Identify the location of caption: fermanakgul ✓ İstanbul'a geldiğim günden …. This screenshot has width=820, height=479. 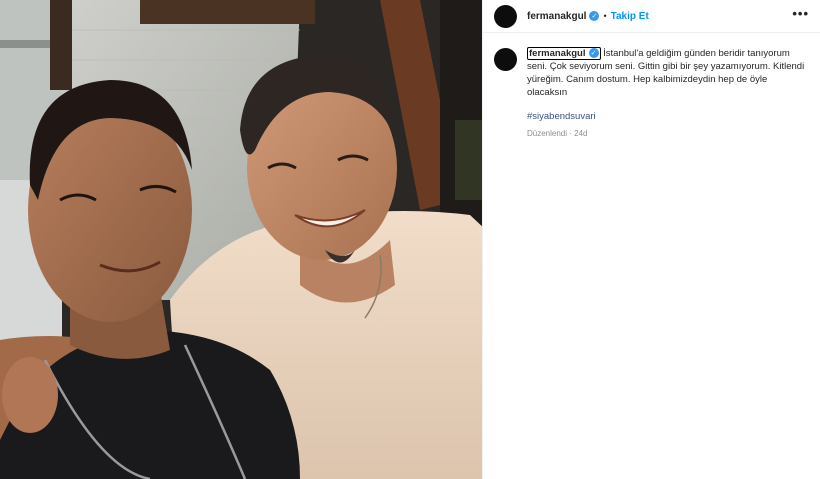
(668, 92).